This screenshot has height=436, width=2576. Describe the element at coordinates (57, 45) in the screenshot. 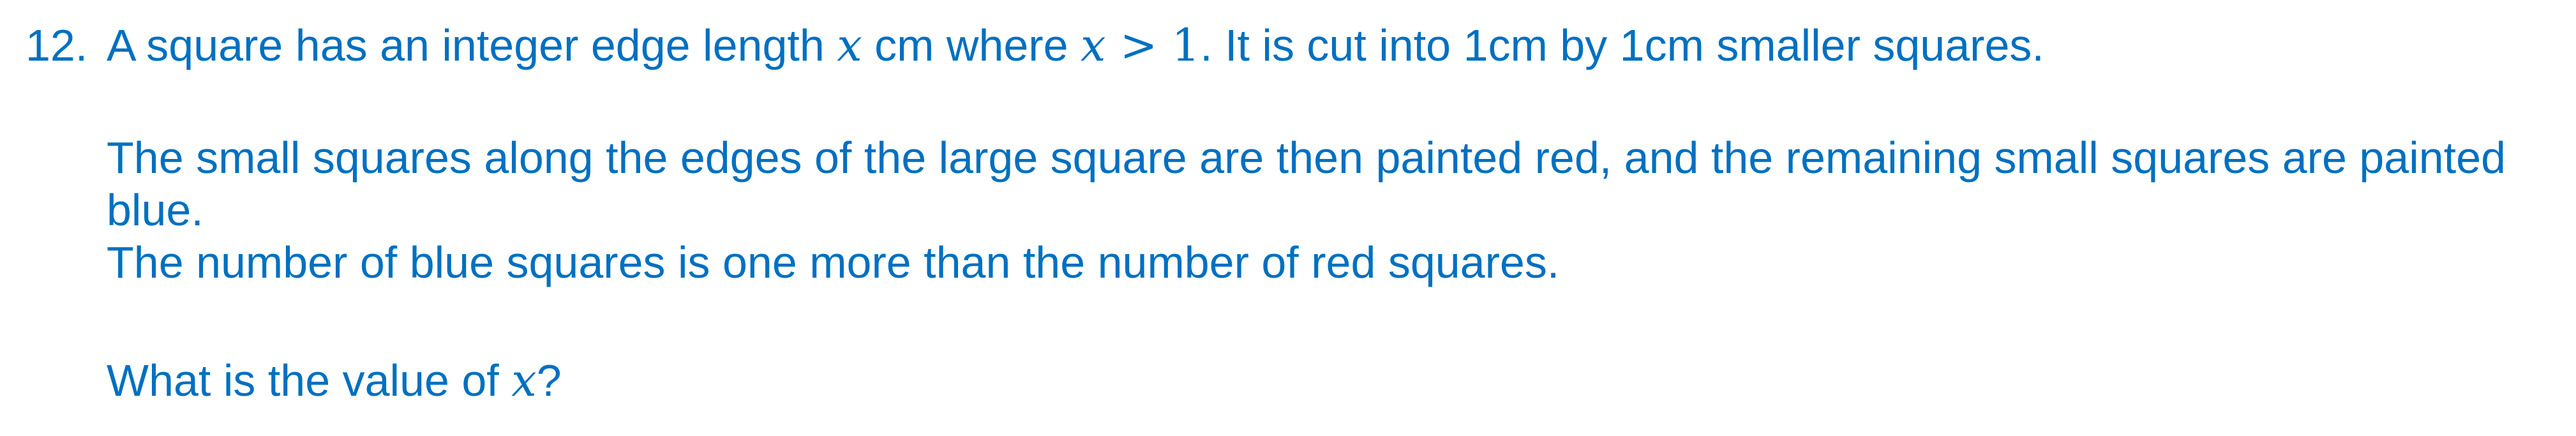

I see `question-number: 12.` at that location.